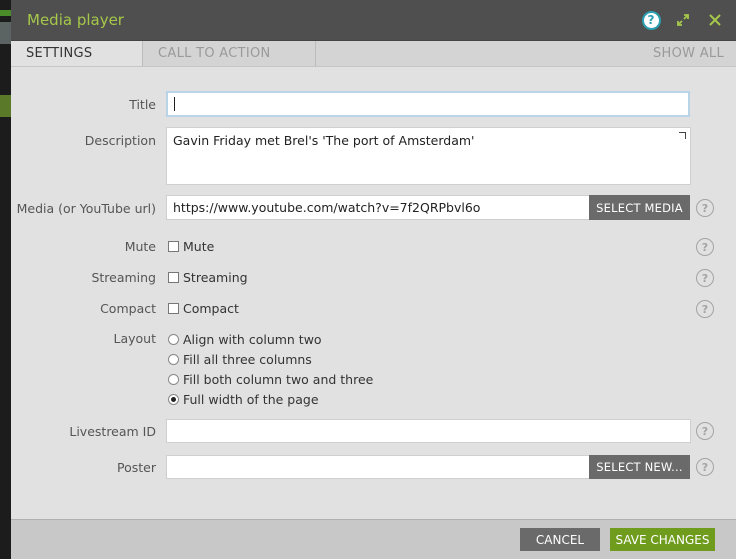  I want to click on livestream-row: Livestream ID ?, so click(373, 431).